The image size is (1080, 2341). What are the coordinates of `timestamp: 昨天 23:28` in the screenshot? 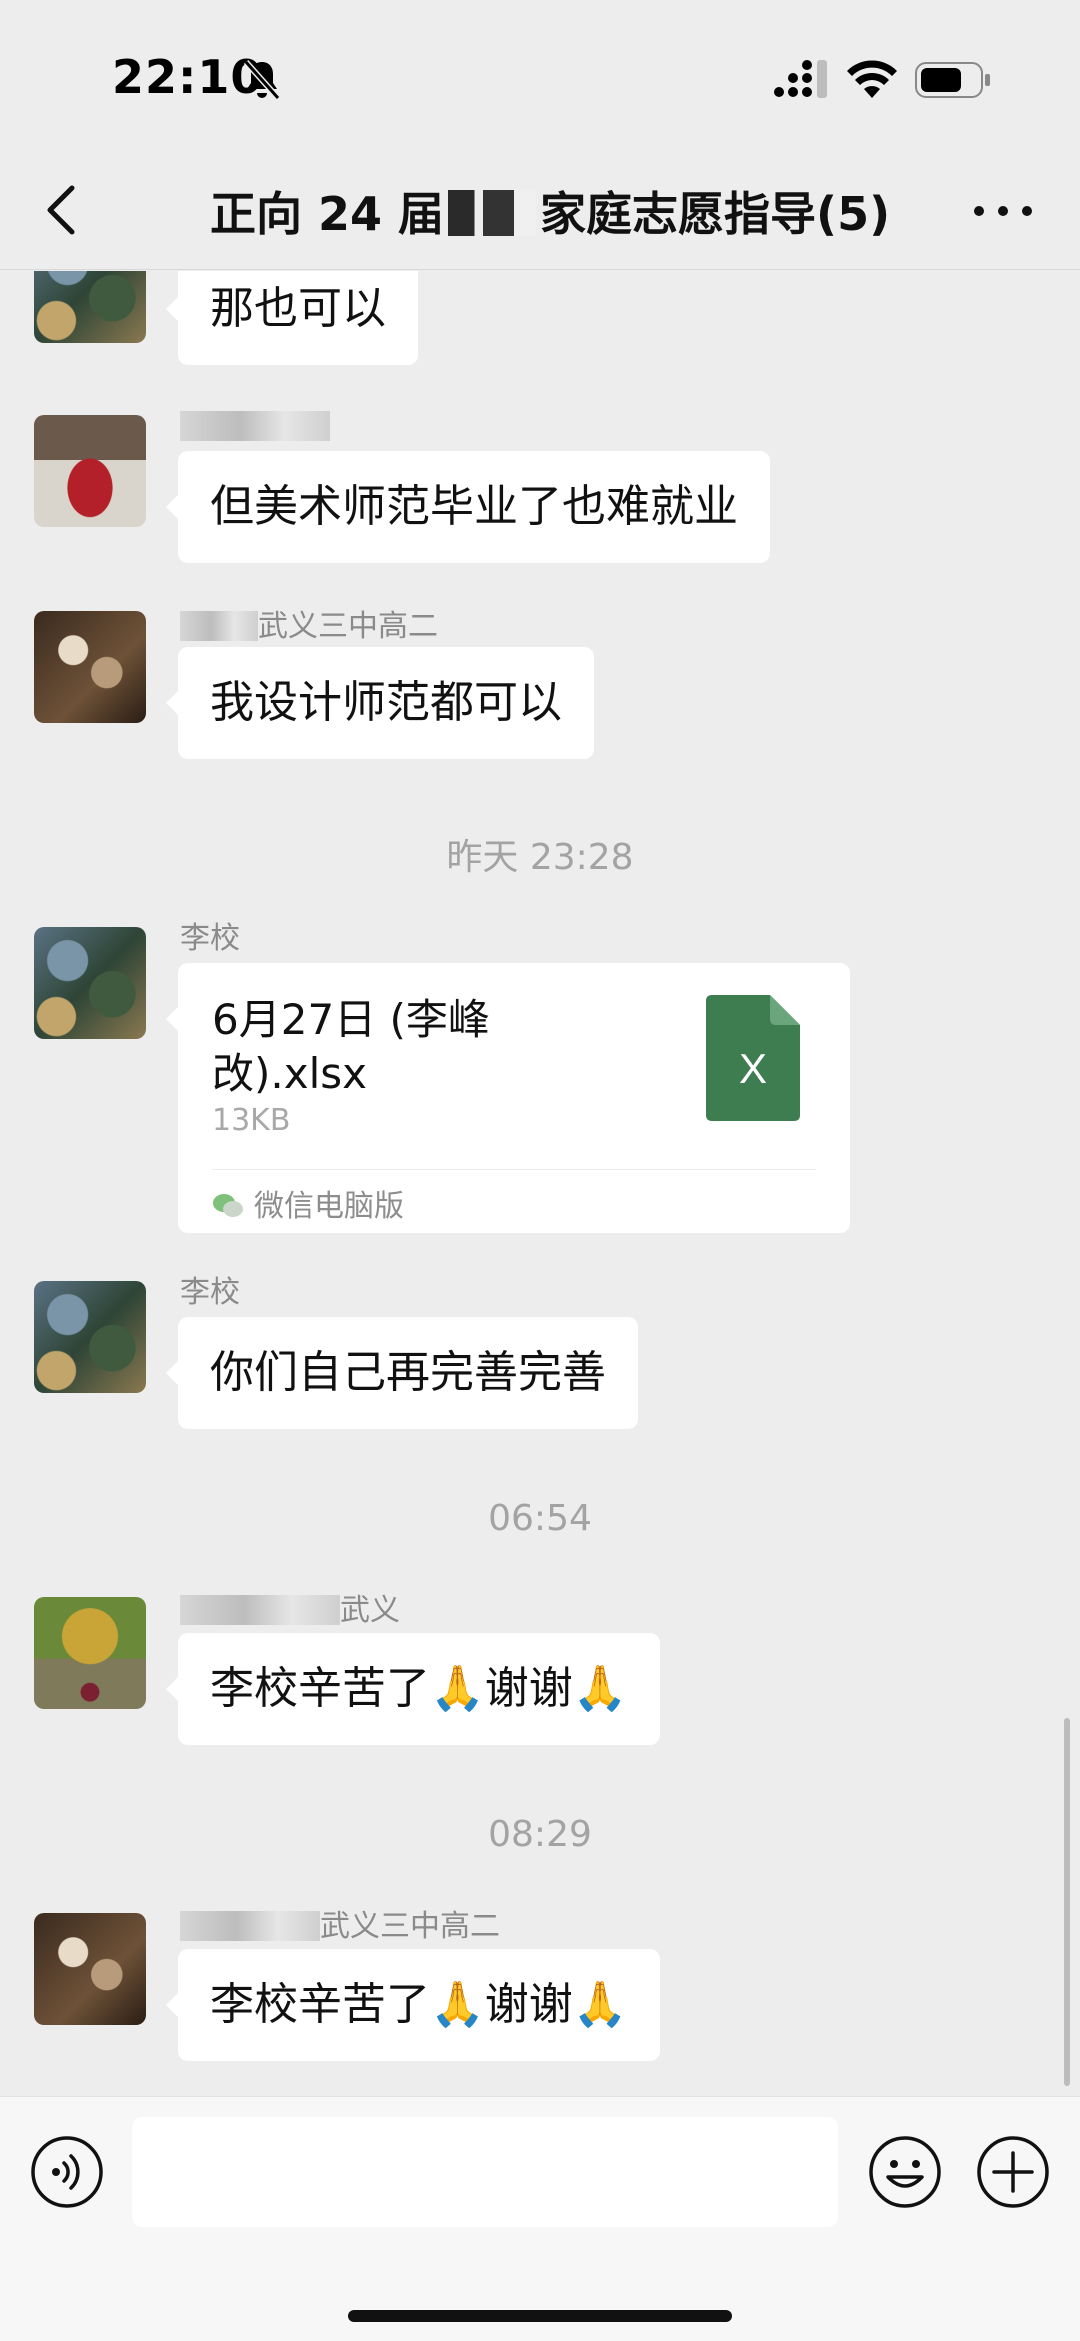 It's located at (540, 857).